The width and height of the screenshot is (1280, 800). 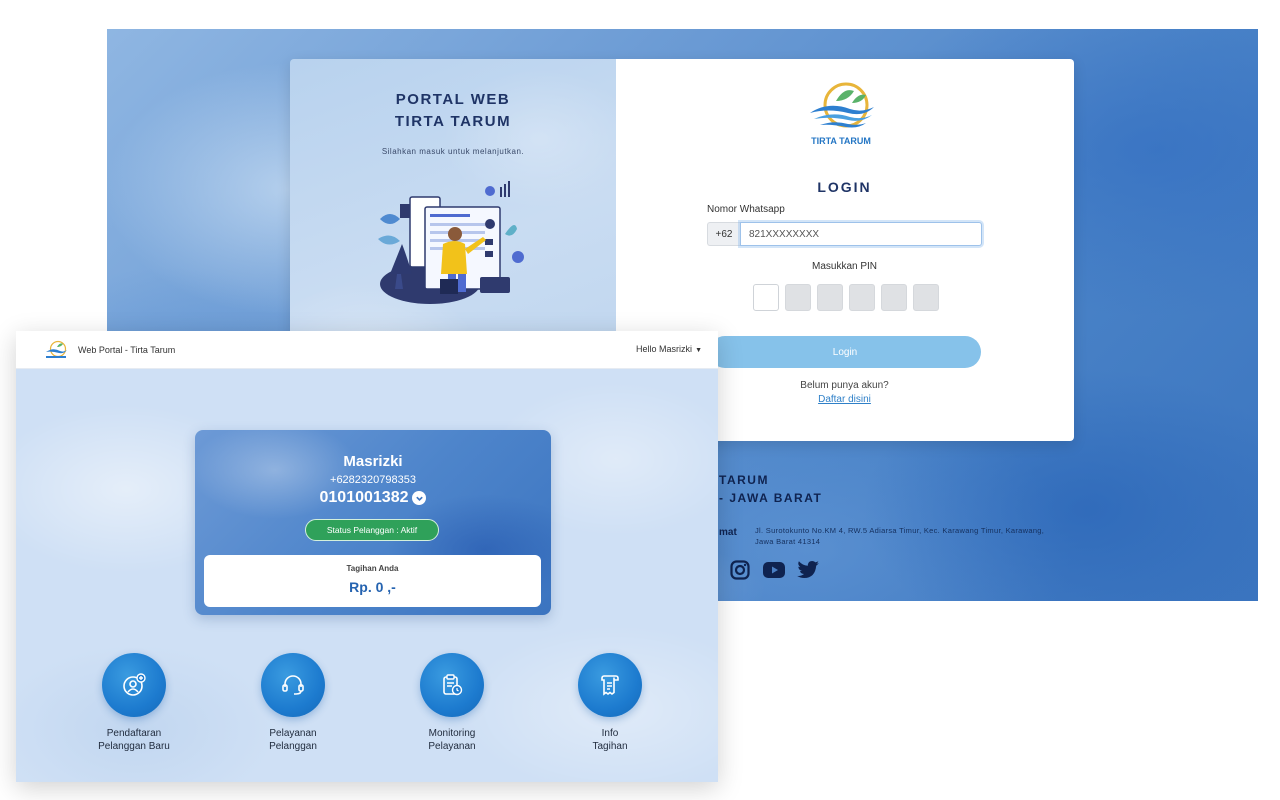 What do you see at coordinates (453, 151) in the screenshot?
I see `portal-subtitle: Silahkan masuk untuk melanjutkan.` at bounding box center [453, 151].